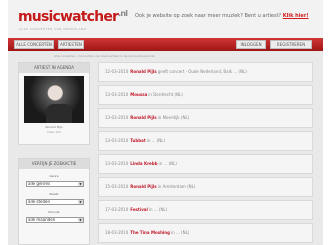 The image size is (331, 245). Describe the element at coordinates (53, 29) in the screenshot. I see `logo-subtitle: ALLE CONCERTEN VAN NEDERLAND` at that location.